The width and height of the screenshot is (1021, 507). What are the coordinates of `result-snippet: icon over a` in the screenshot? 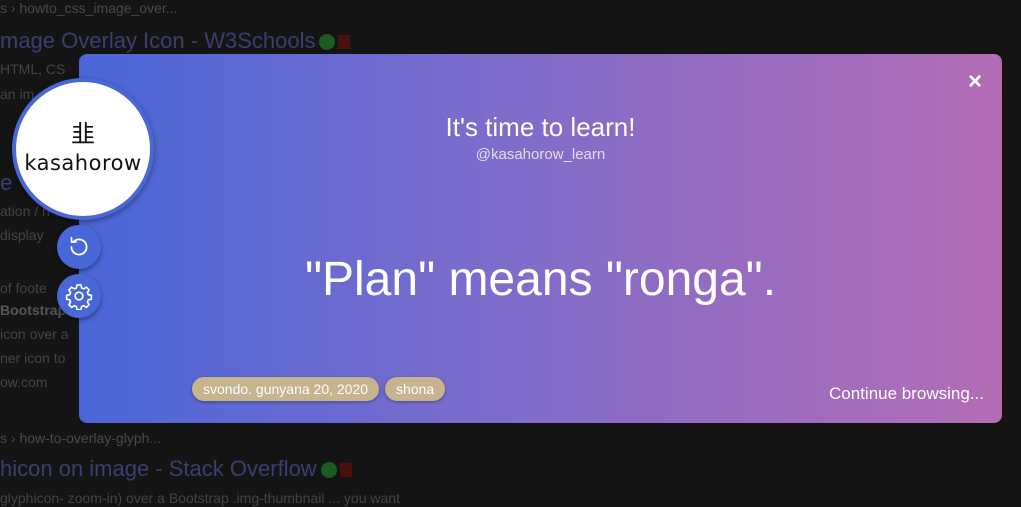 It's located at (34, 334).